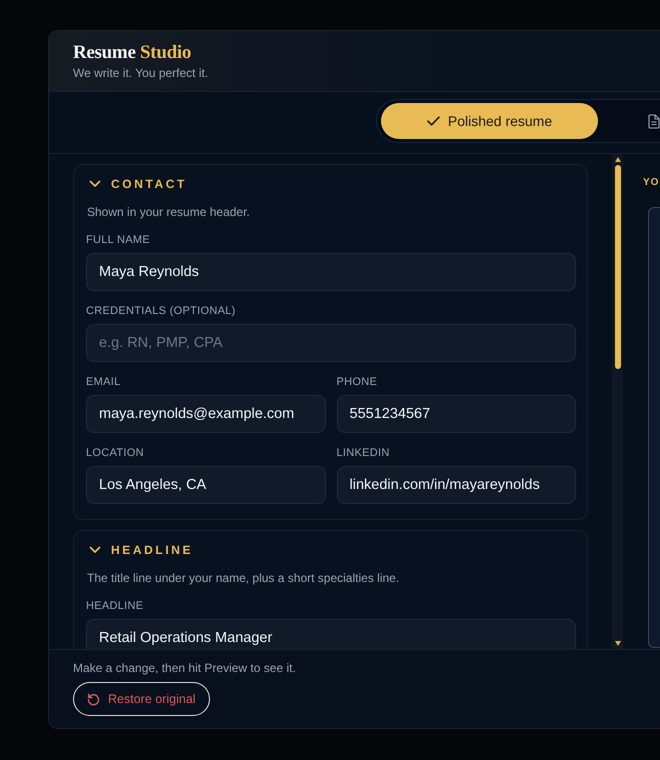 Image resolution: width=660 pixels, height=760 pixels. I want to click on preview-label: YO, so click(651, 183).